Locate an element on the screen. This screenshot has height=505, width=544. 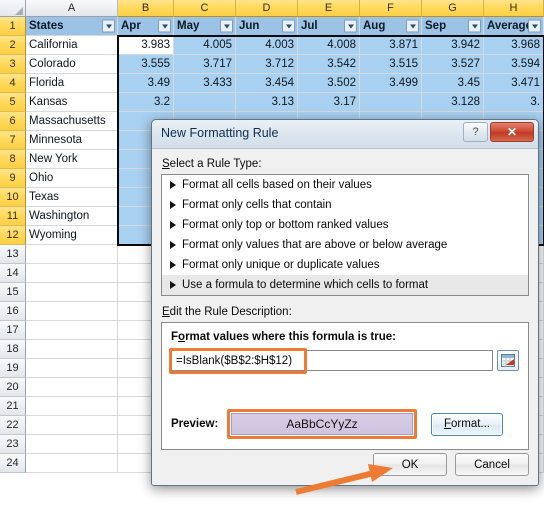
value-cell: 3.968 is located at coordinates (514, 45).